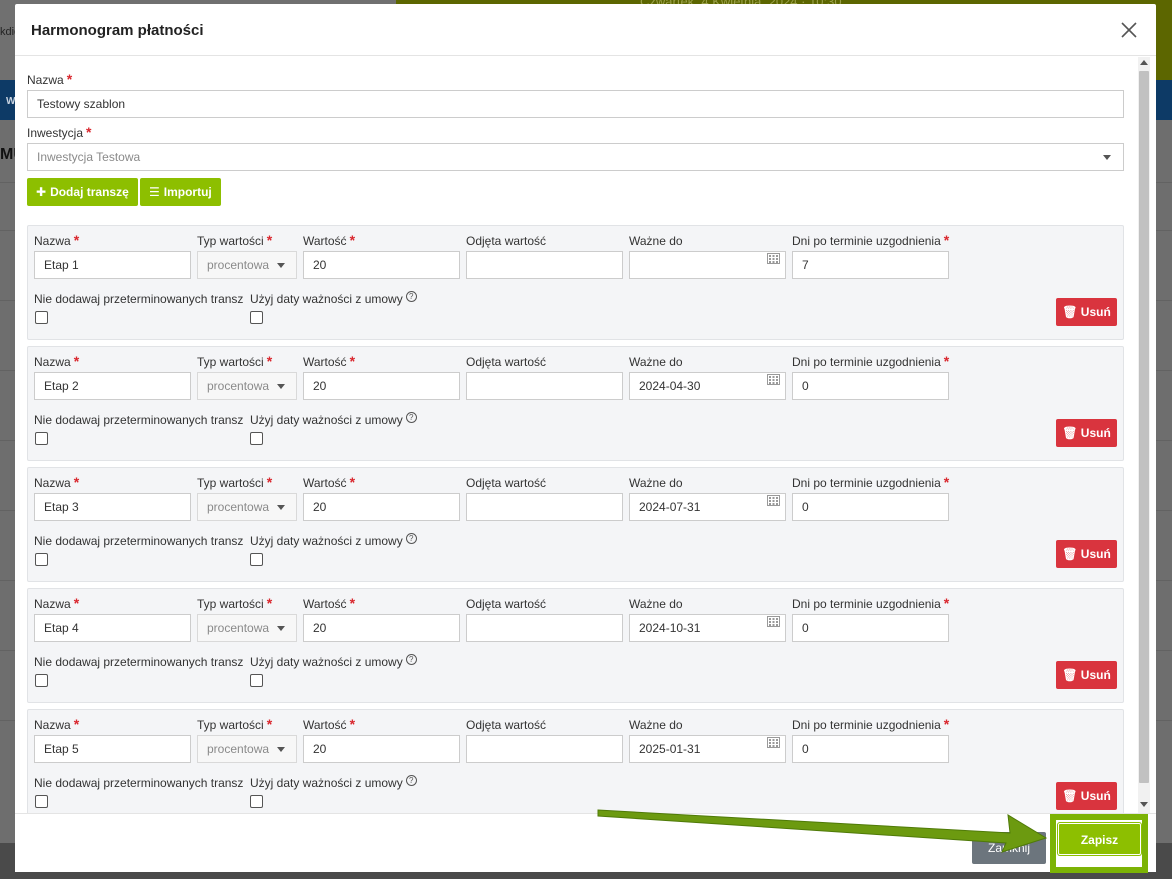 Image resolution: width=1172 pixels, height=879 pixels. What do you see at coordinates (707, 386) in the screenshot?
I see `valid-until-input: 2024-04-30` at bounding box center [707, 386].